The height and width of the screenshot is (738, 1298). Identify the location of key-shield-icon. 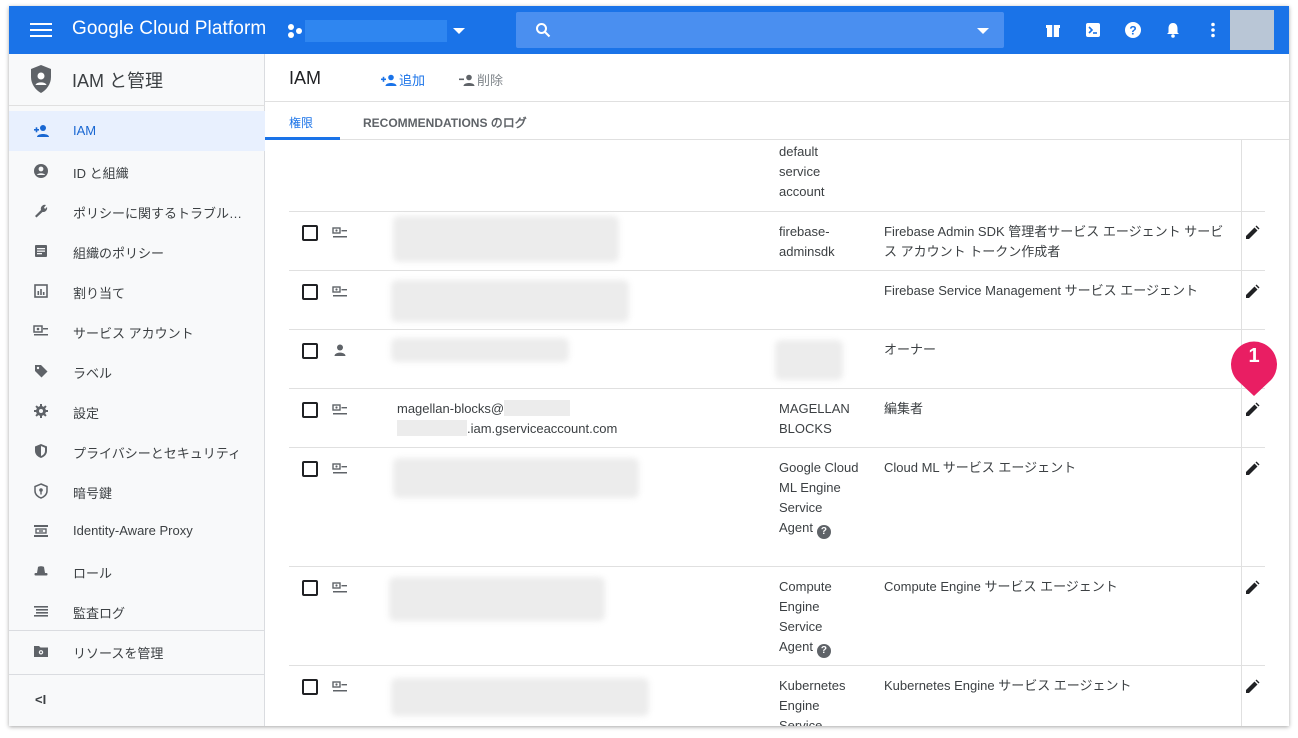
(41, 491).